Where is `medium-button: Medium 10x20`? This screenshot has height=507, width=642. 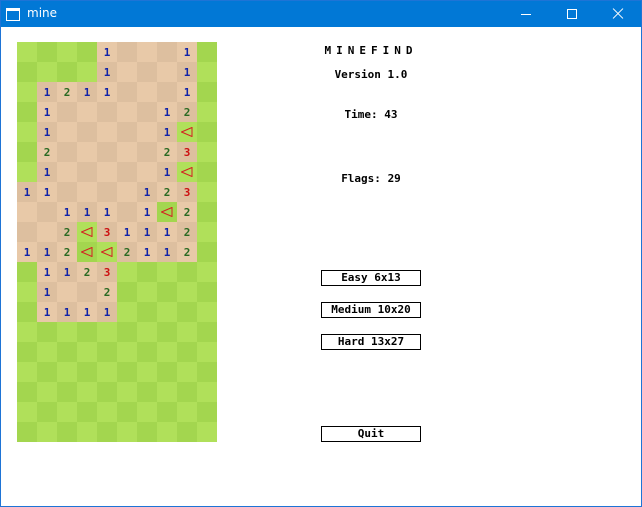 medium-button: Medium 10x20 is located at coordinates (371, 310).